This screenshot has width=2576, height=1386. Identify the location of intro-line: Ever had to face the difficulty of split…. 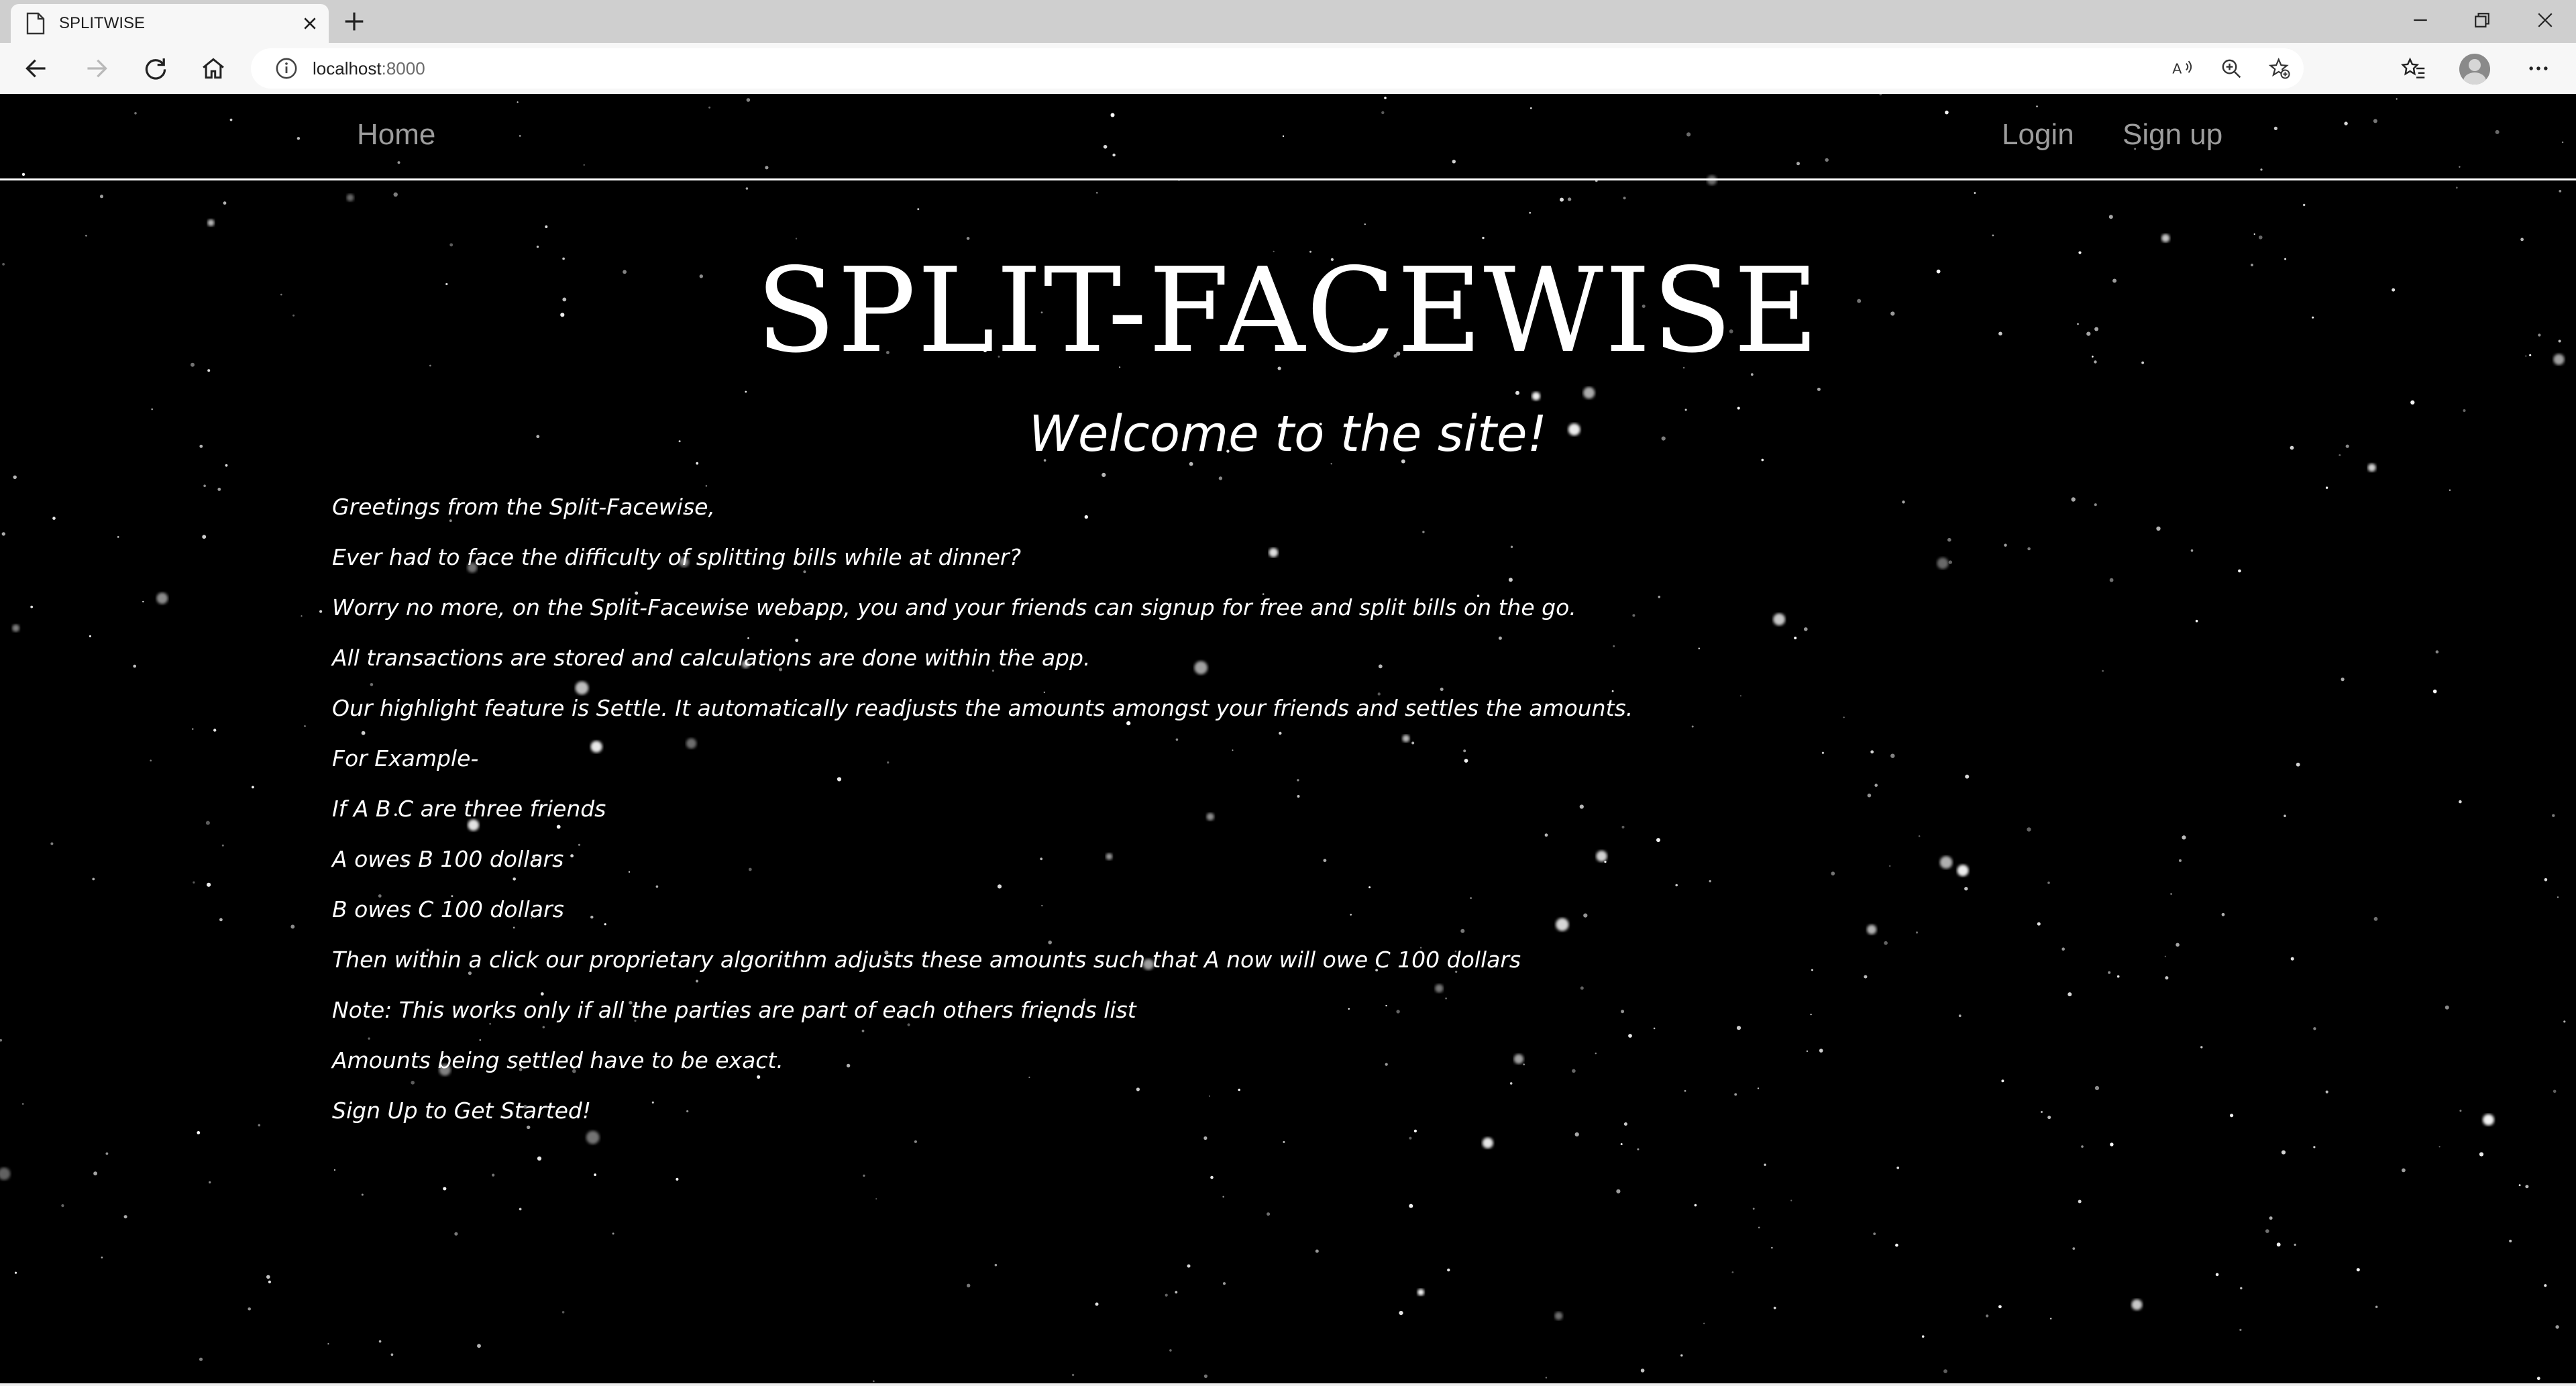
(676, 557).